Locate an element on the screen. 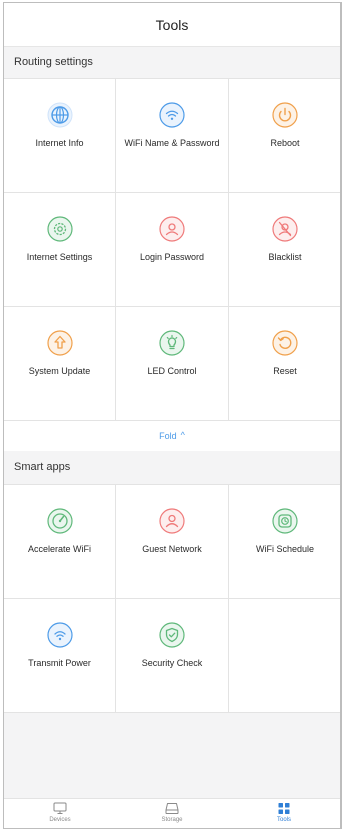  speedometer-icon is located at coordinates (59, 521).